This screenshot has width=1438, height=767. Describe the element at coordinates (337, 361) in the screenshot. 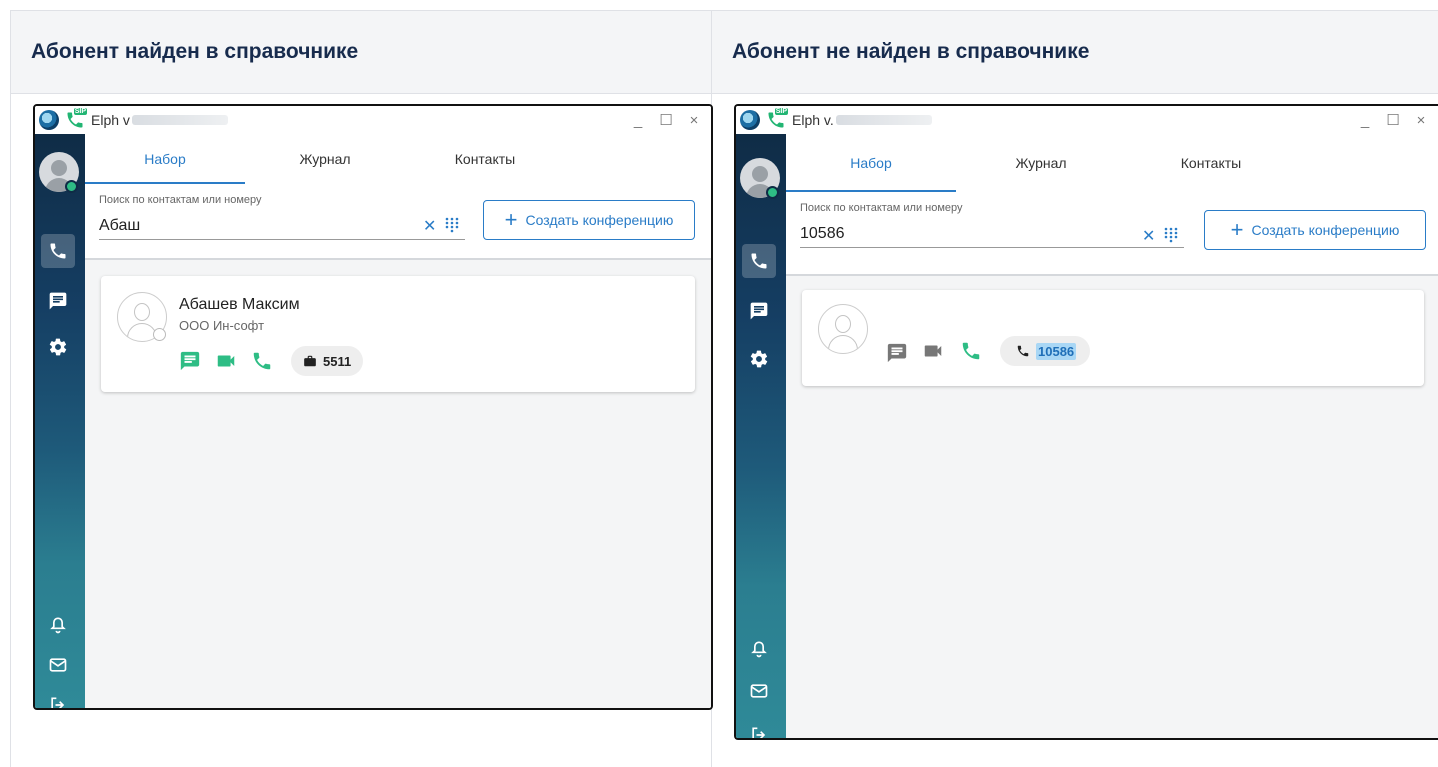

I see `contact-number: 5511` at that location.